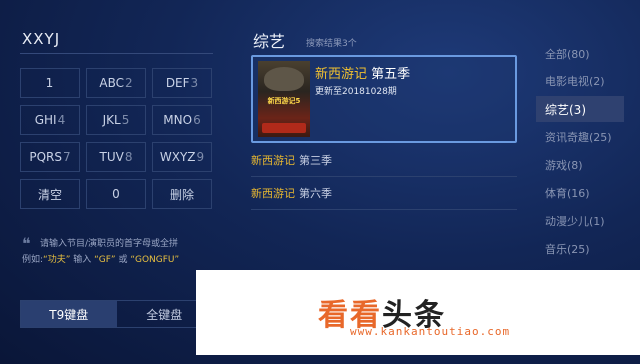  I want to click on poster-image: 新西游记5, so click(284, 99).